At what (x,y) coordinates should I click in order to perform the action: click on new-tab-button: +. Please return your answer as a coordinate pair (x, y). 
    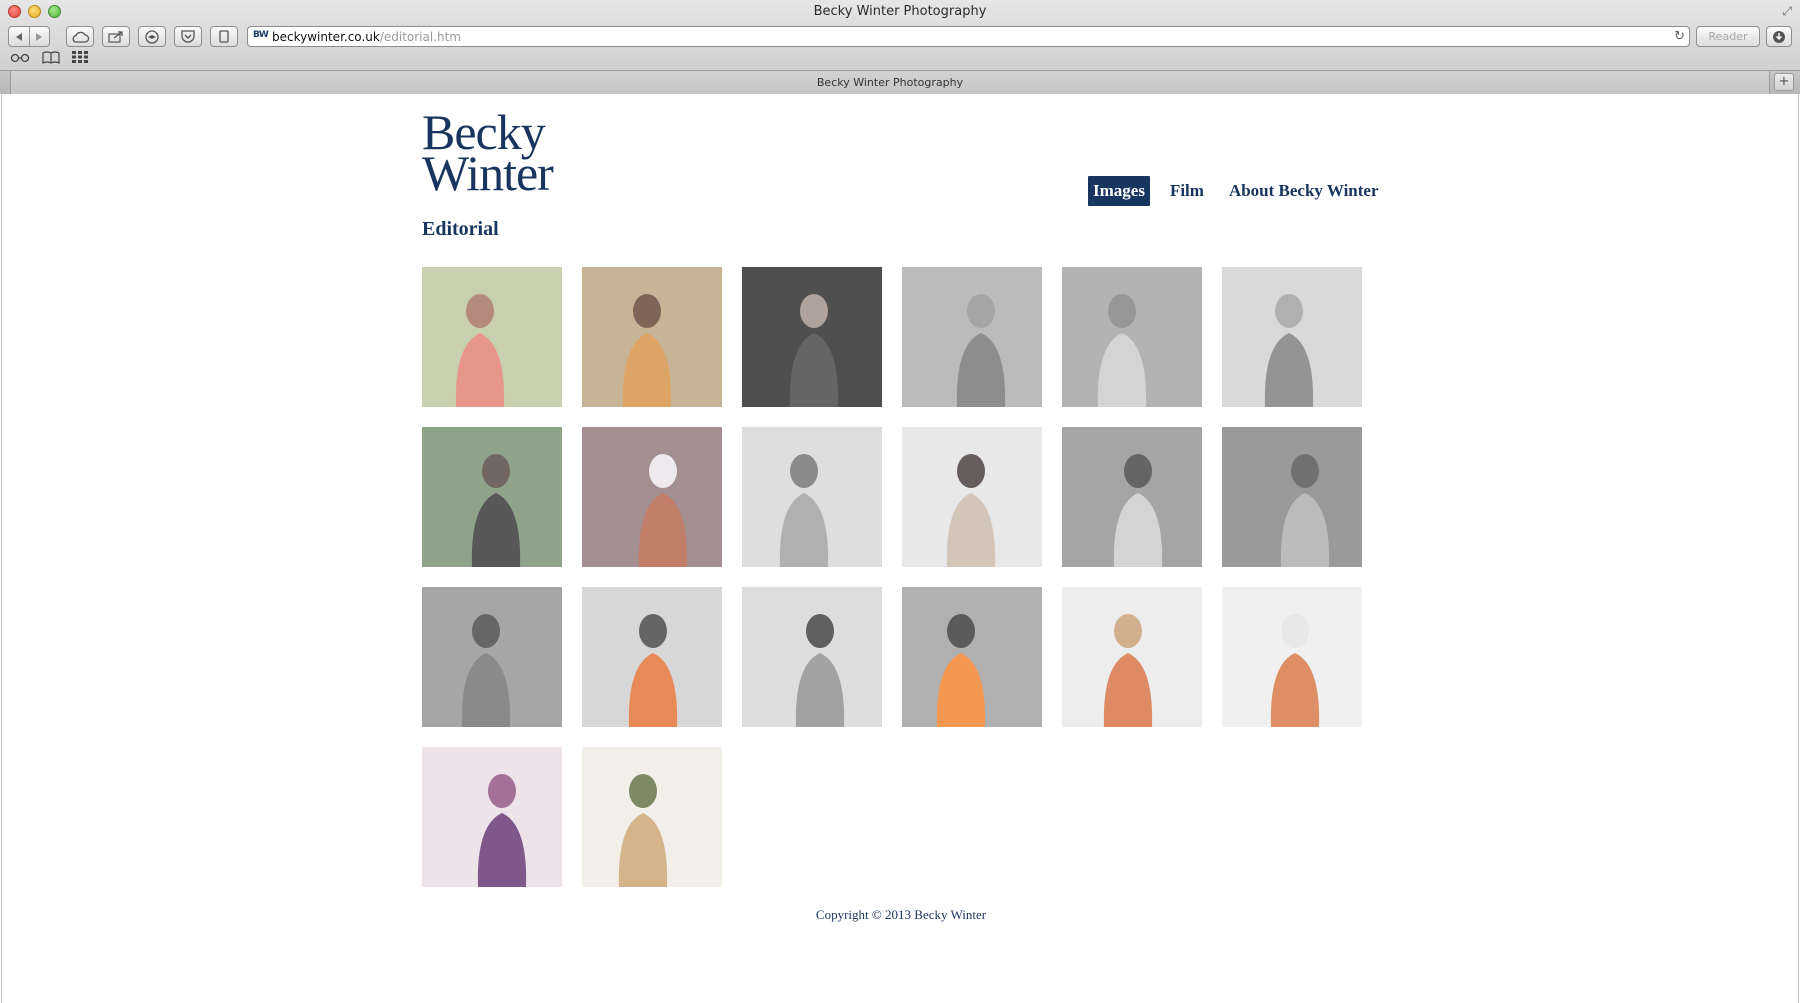
    Looking at the image, I should click on (1784, 82).